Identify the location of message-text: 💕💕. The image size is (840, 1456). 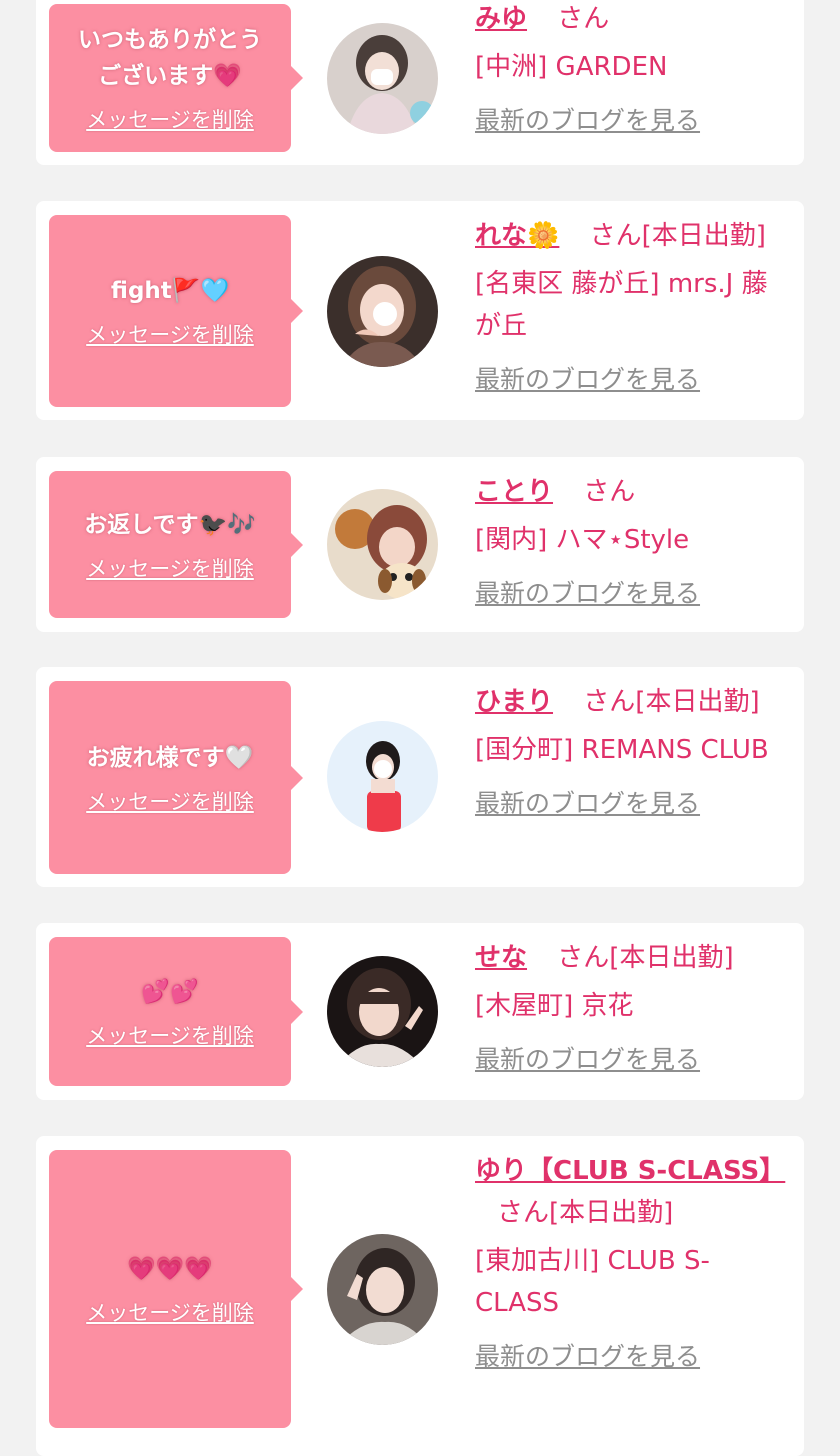
(169, 992).